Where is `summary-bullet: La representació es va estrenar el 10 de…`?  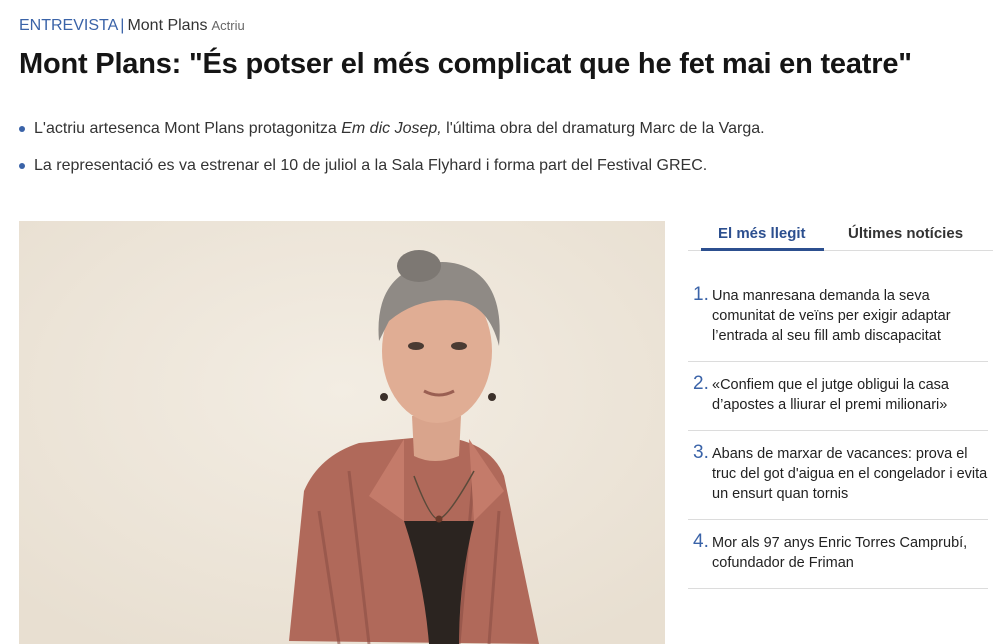 summary-bullet: La representació es va estrenar el 10 de… is located at coordinates (469, 166).